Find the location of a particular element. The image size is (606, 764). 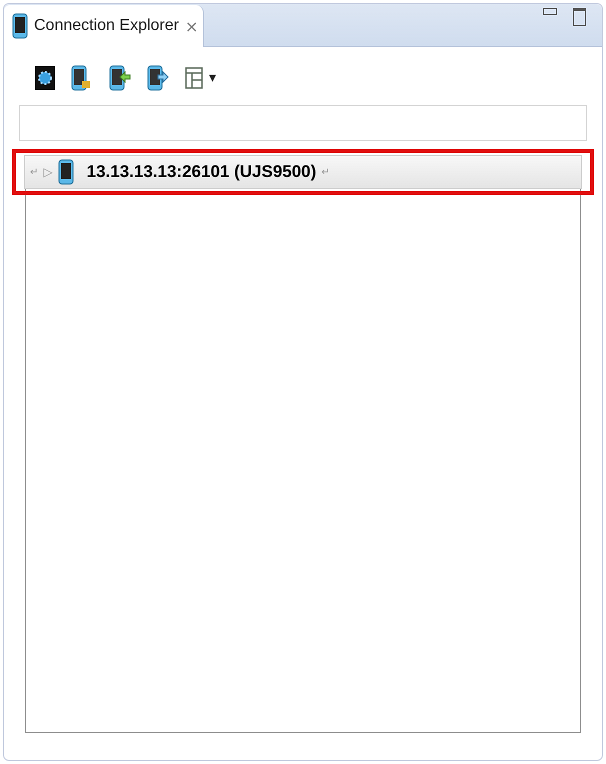

minimize-icon is located at coordinates (550, 11).